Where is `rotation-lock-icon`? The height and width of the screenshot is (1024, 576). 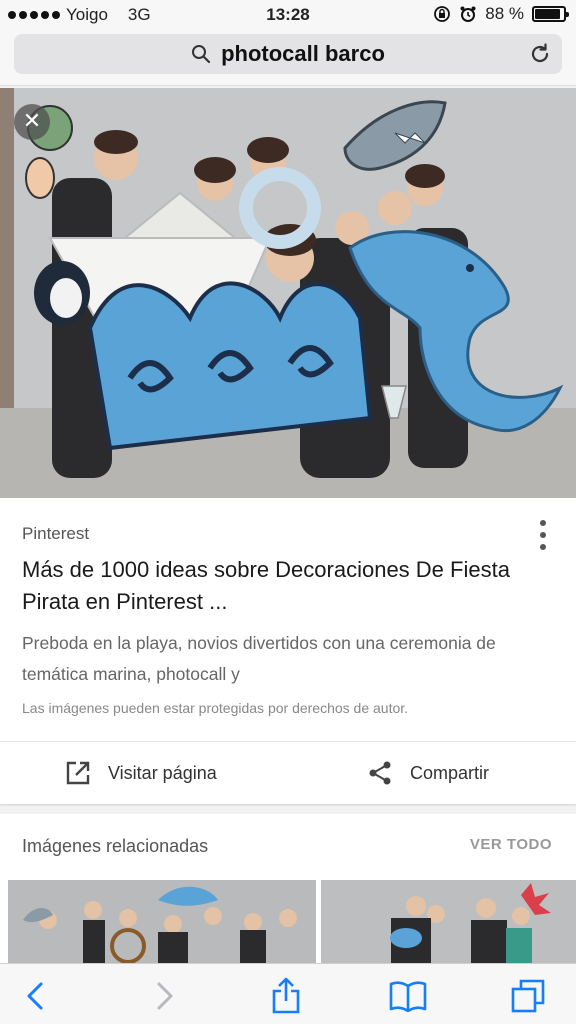
rotation-lock-icon is located at coordinates (442, 14).